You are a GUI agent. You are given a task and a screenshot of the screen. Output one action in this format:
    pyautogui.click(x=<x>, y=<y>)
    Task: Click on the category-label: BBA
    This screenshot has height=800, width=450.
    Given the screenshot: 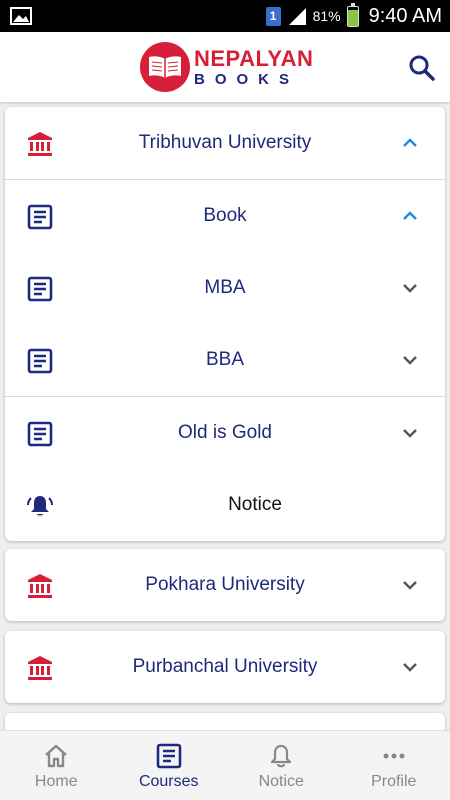 What is the action you would take?
    pyautogui.click(x=225, y=359)
    